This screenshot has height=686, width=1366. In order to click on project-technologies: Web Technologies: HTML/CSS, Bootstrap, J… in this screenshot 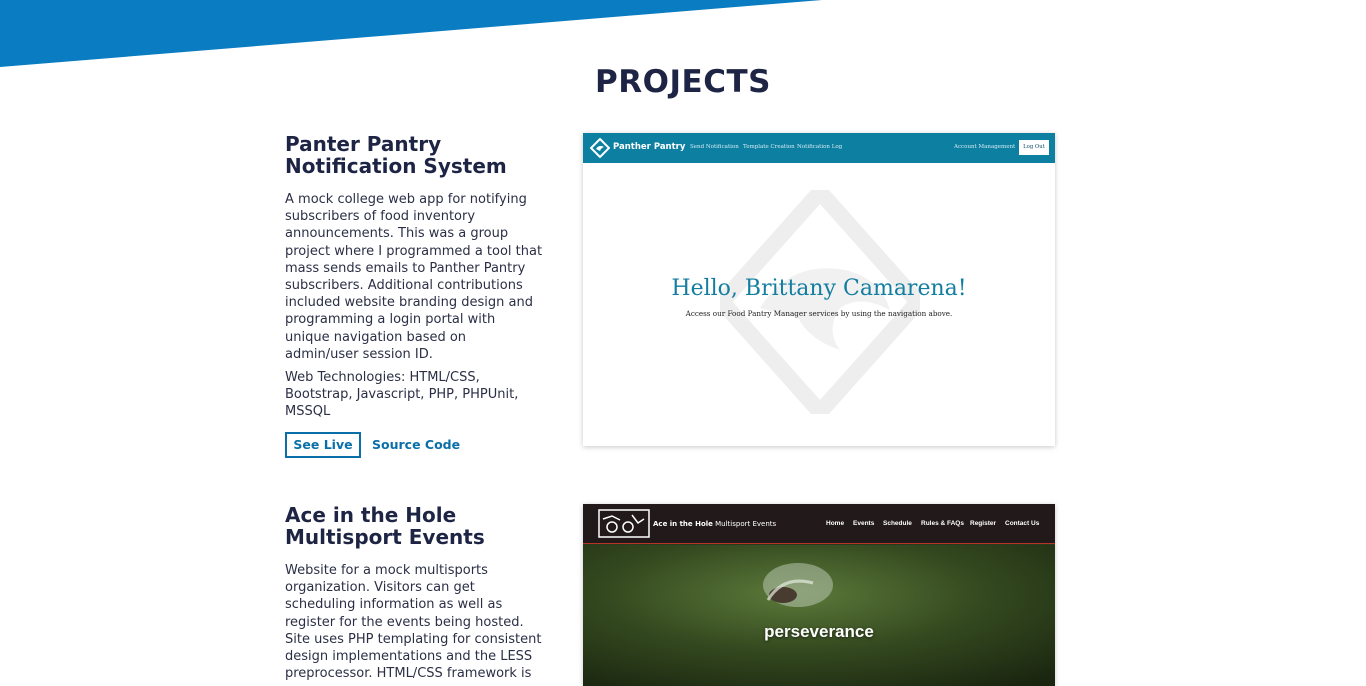, I will do `click(402, 395)`.